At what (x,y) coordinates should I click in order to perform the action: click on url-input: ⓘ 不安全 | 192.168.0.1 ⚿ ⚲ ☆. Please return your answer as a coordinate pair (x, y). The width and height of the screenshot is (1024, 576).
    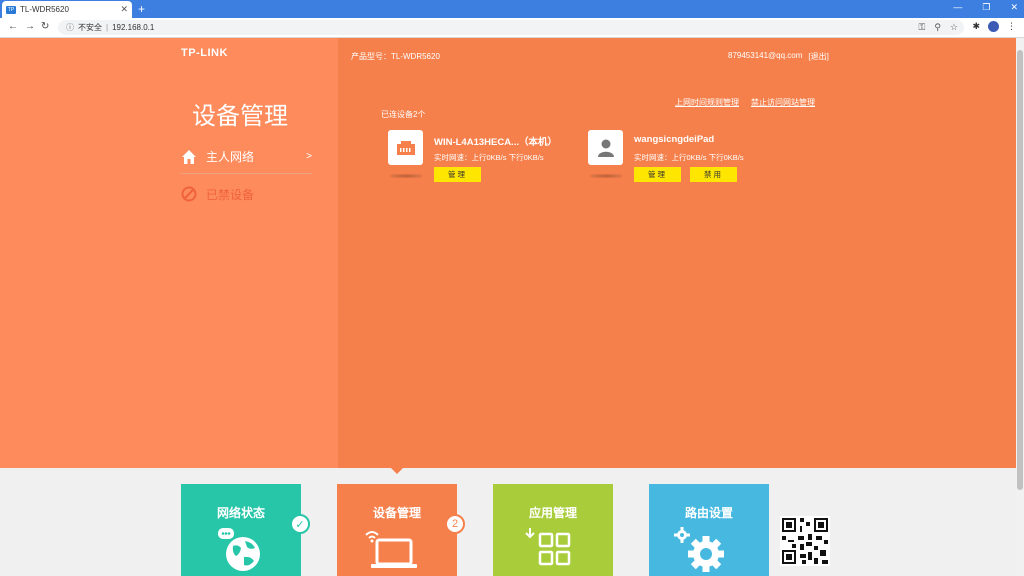
    Looking at the image, I should click on (511, 27).